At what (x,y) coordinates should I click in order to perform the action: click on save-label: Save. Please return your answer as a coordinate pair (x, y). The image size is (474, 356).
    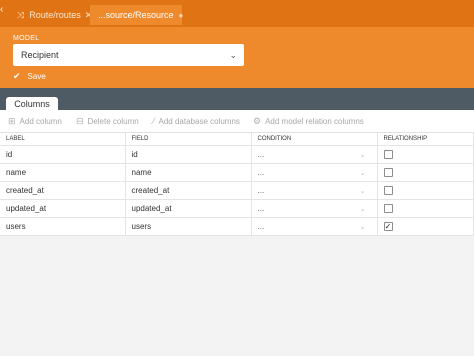
    Looking at the image, I should click on (36, 76).